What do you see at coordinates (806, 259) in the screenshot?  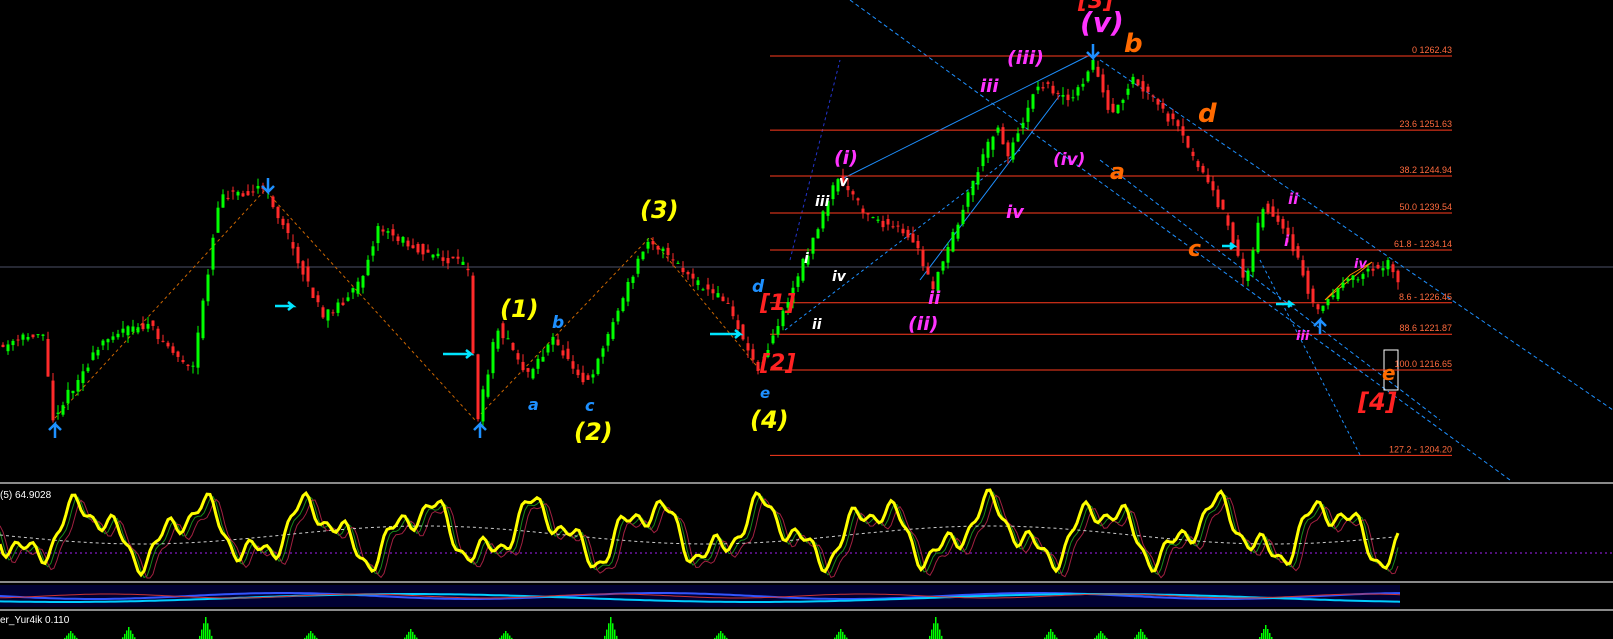 I see `wave-label: i` at bounding box center [806, 259].